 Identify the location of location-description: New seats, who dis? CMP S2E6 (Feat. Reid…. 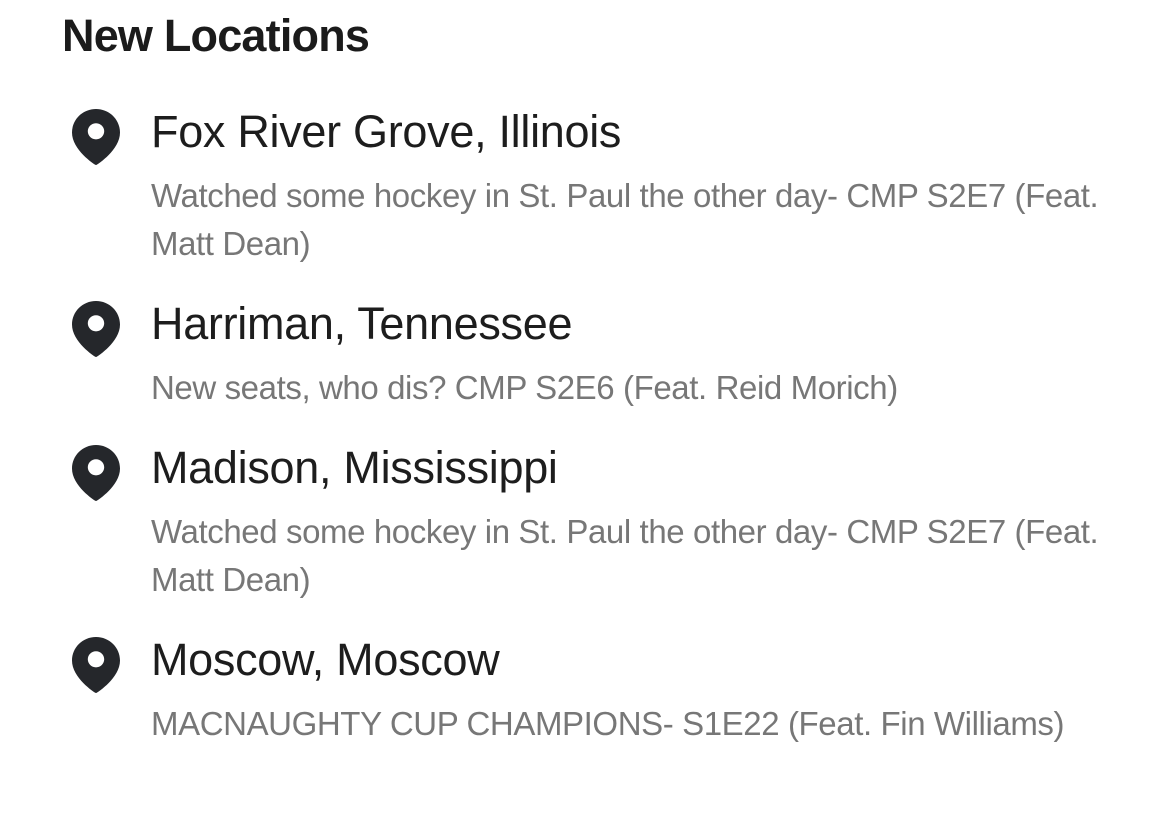
(524, 387).